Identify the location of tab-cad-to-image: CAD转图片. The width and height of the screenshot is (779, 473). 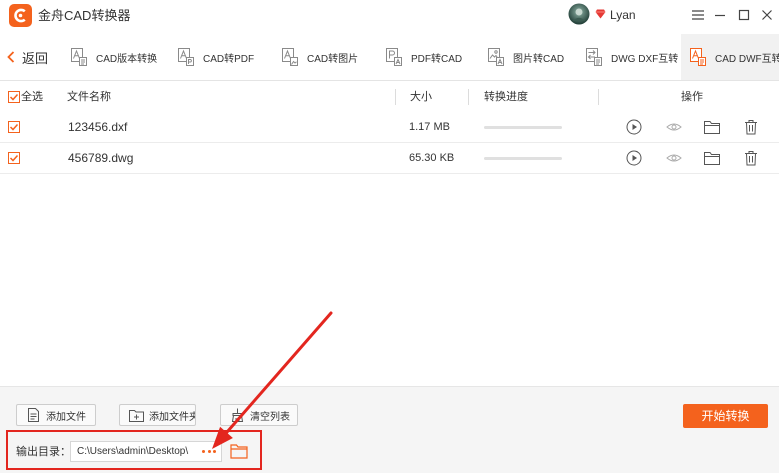
(325, 57).